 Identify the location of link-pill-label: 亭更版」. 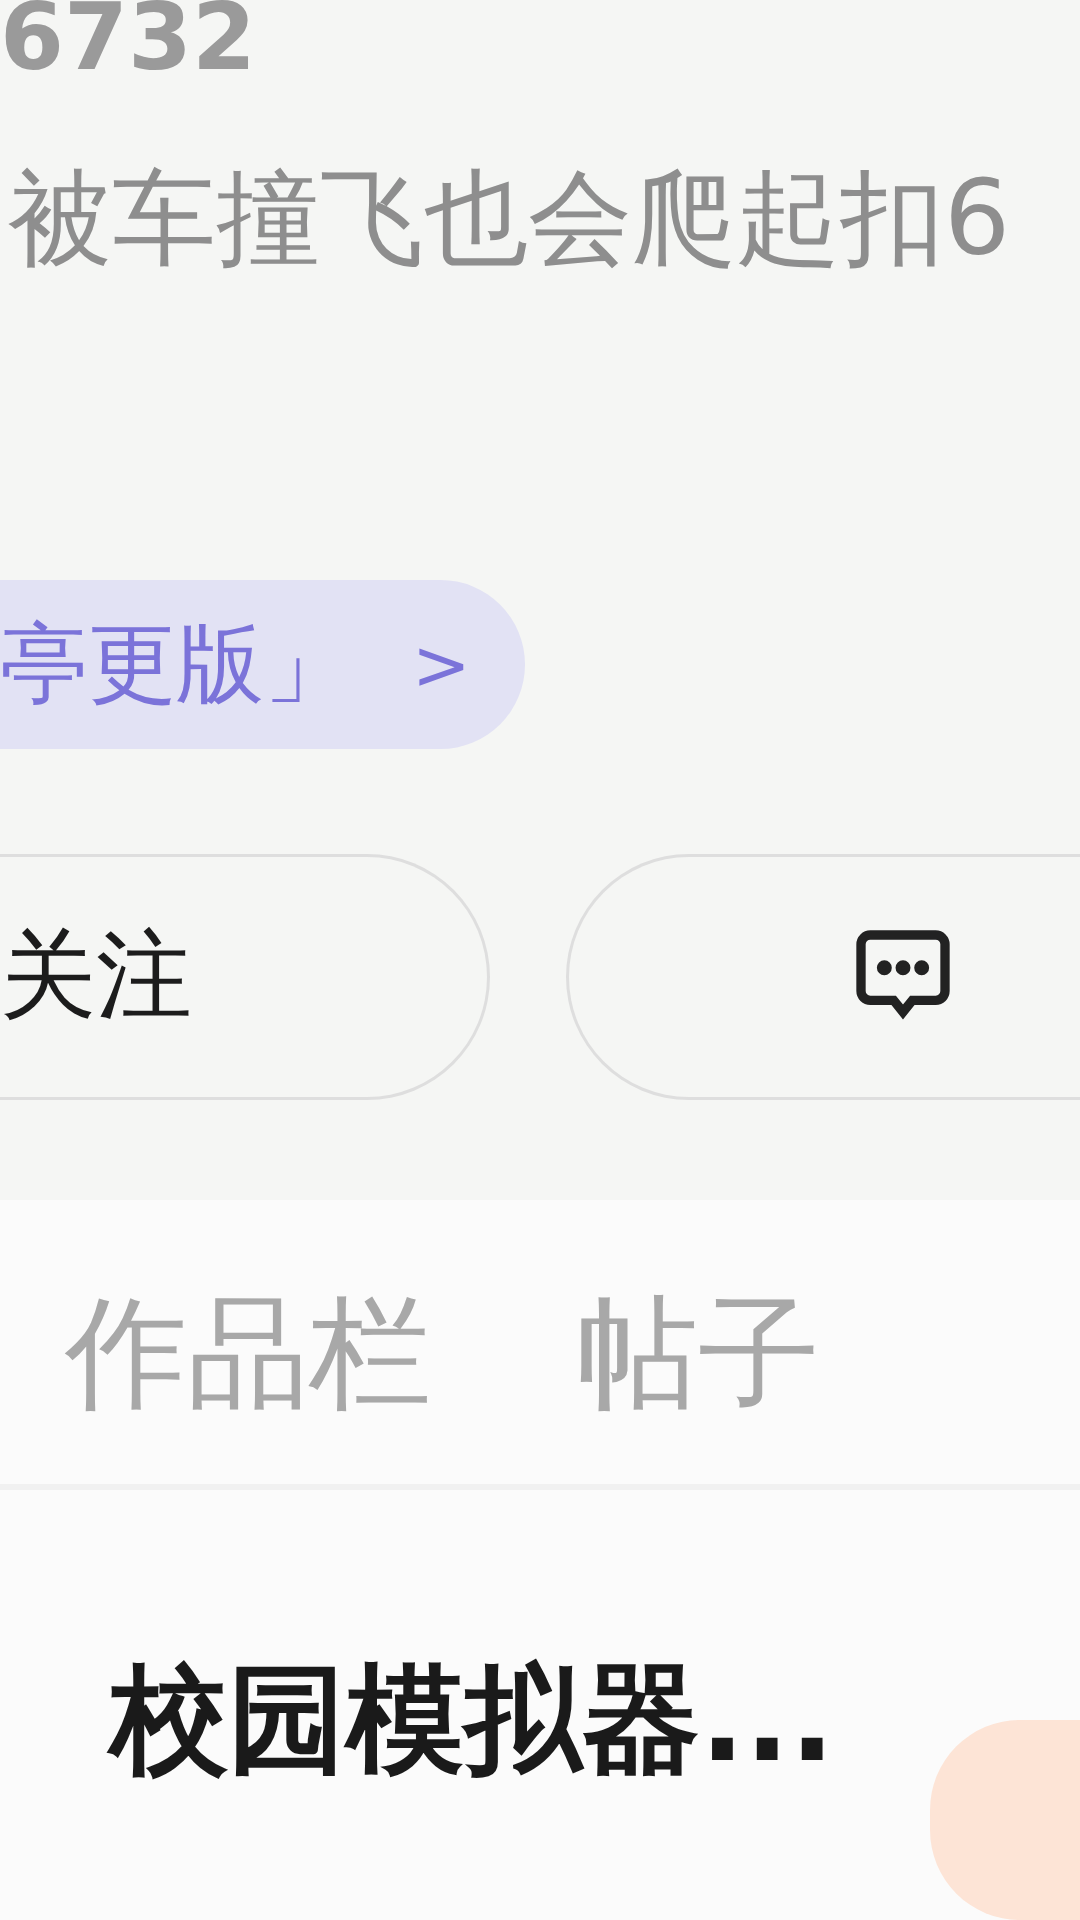
(176, 664).